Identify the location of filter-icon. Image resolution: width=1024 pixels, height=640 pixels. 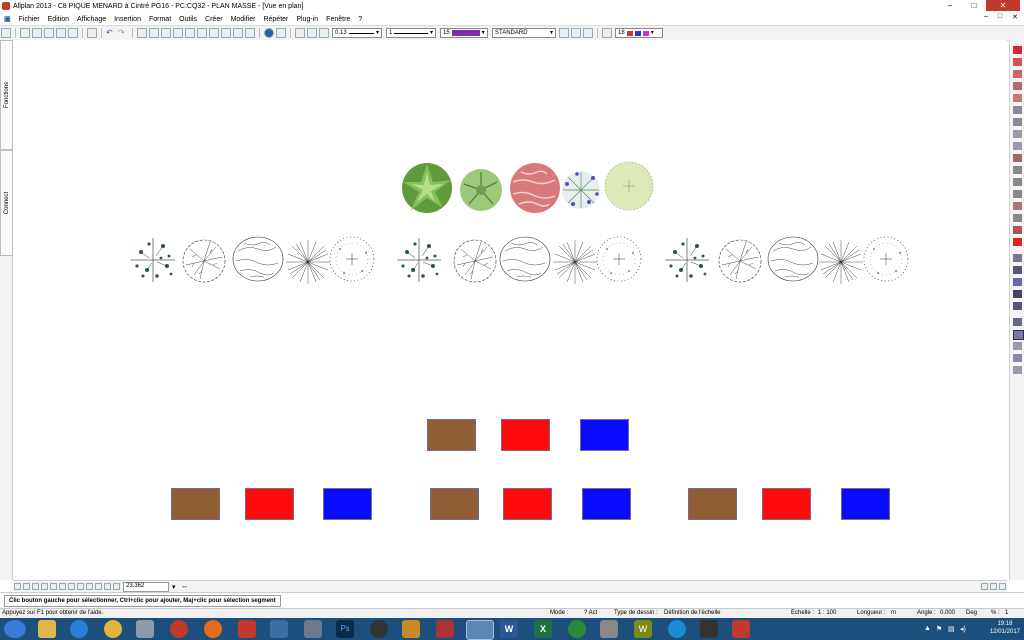
(1017, 358).